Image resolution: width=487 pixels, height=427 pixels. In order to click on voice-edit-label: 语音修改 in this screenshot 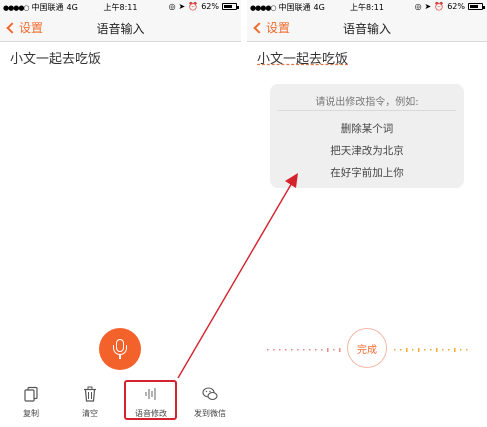, I will do `click(151, 413)`.